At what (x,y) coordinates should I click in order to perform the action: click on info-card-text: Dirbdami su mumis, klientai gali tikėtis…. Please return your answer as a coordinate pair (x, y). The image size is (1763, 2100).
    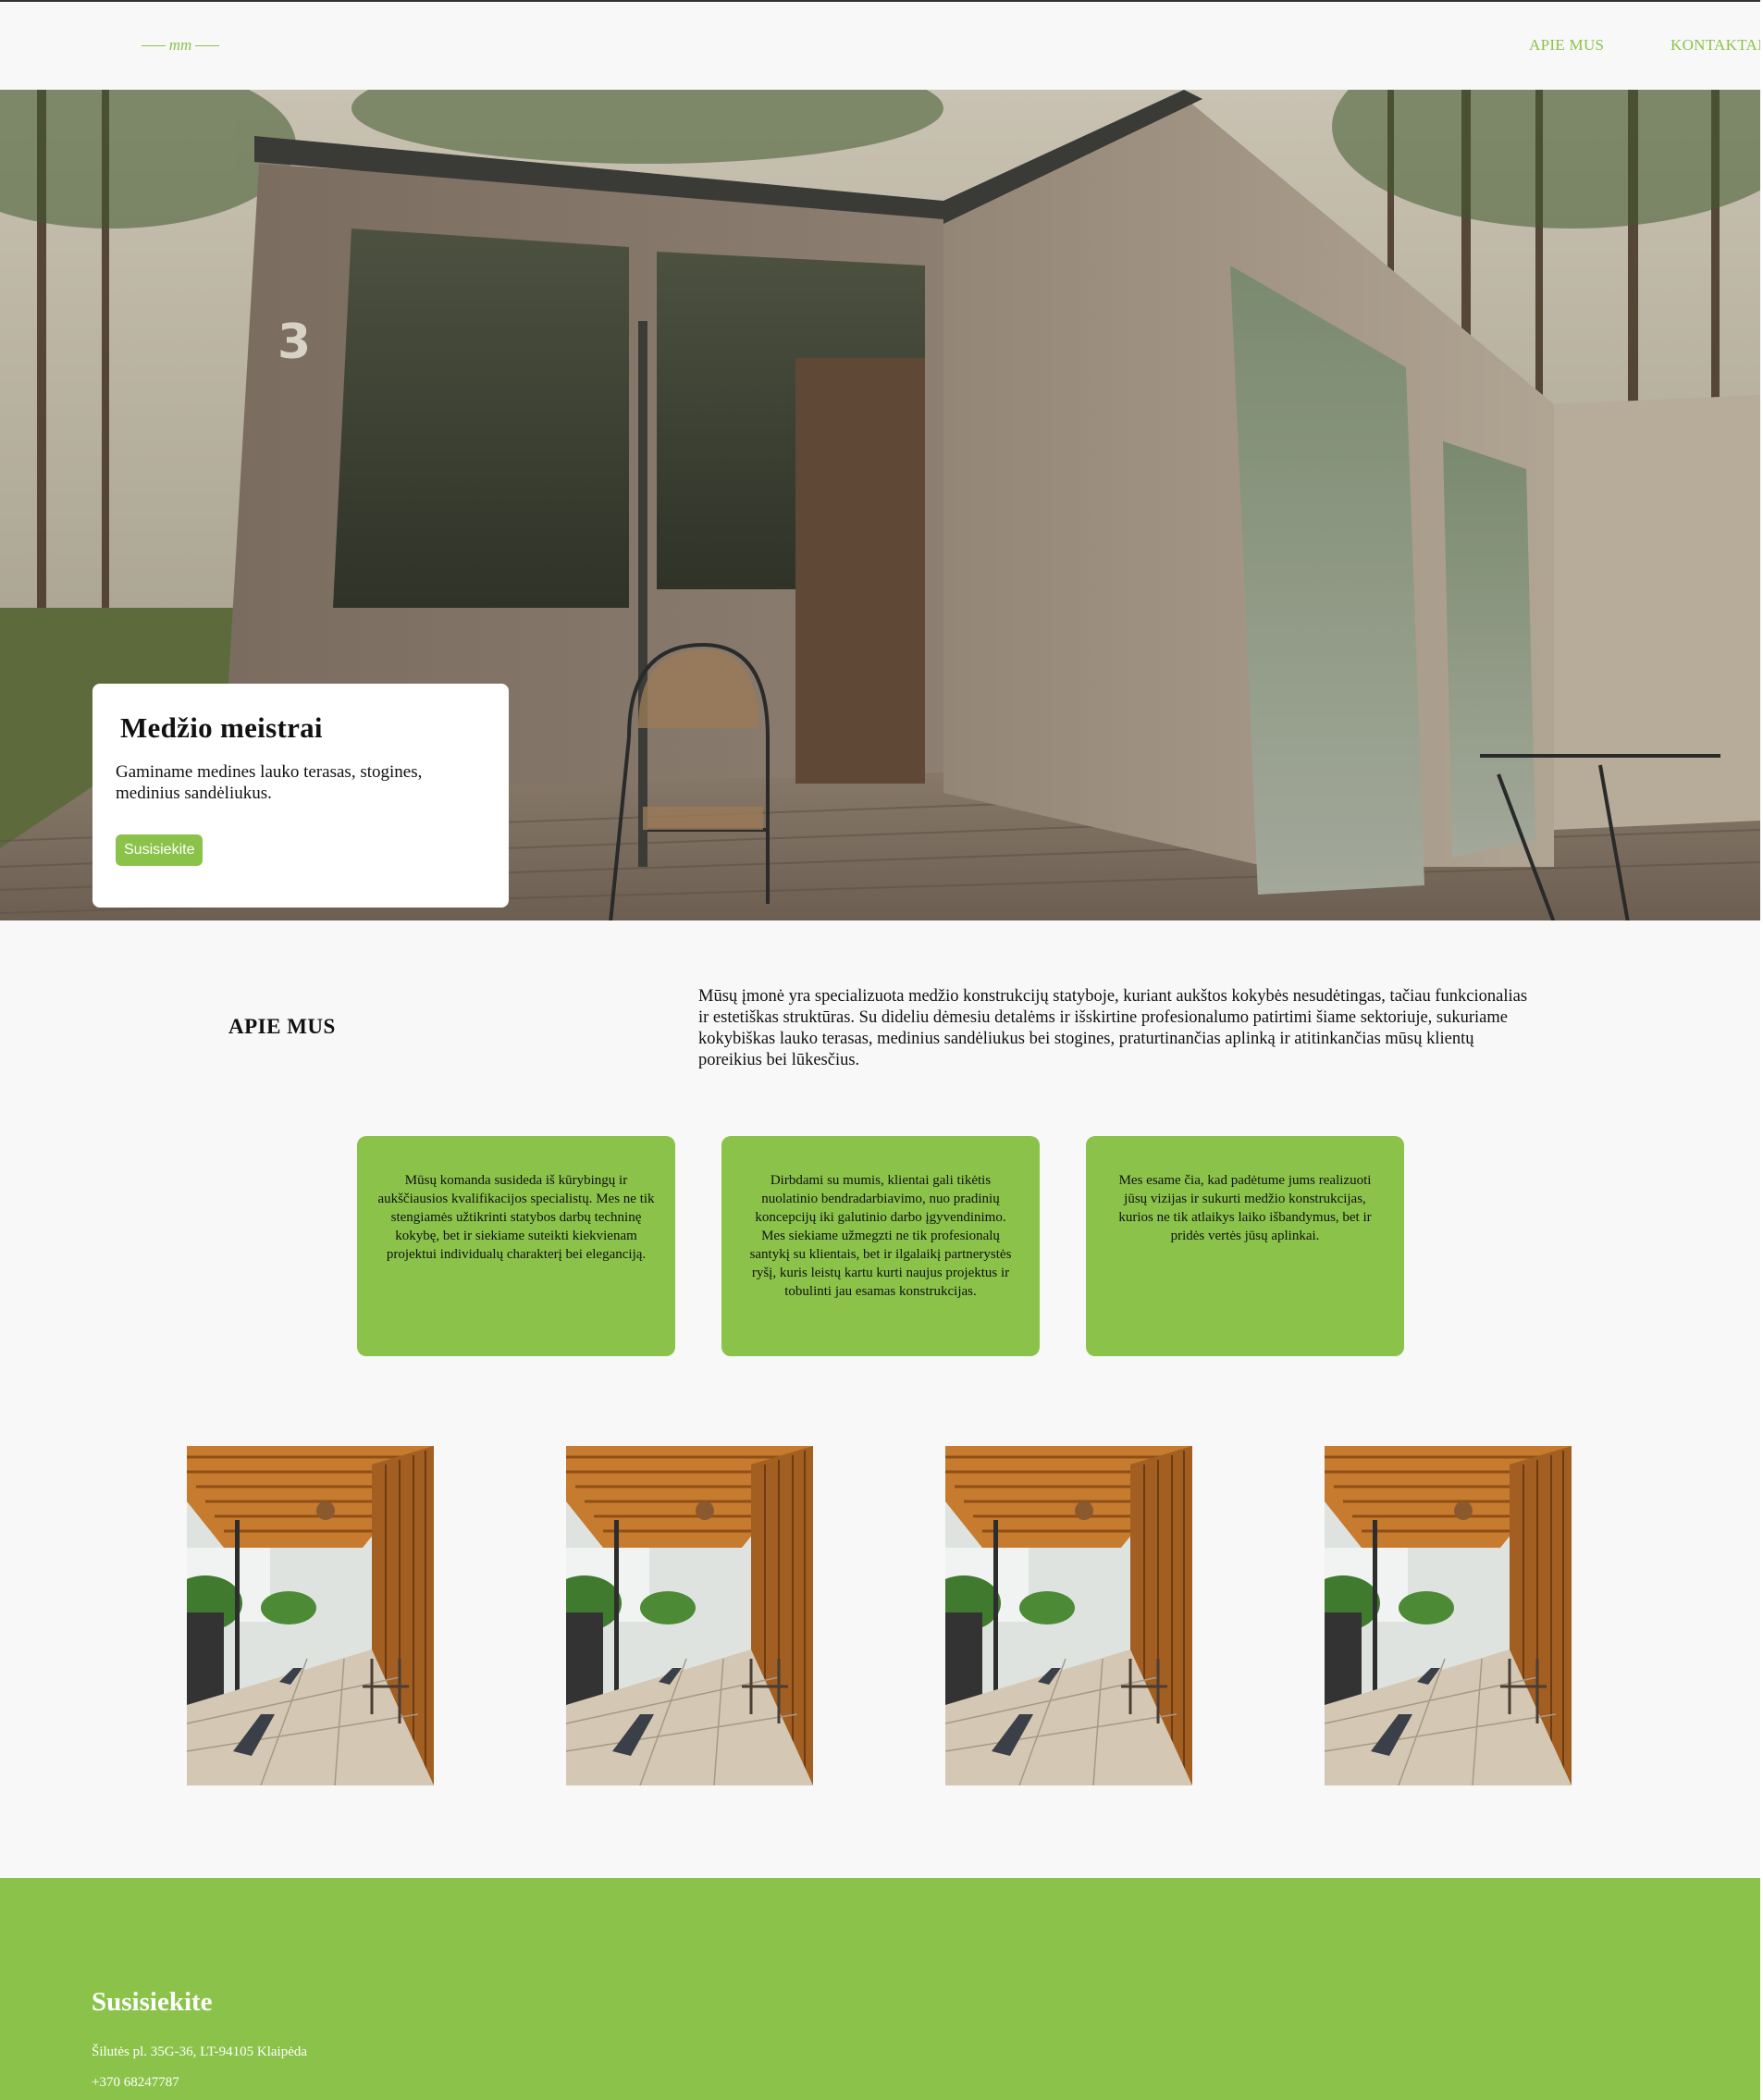
    Looking at the image, I should click on (880, 1236).